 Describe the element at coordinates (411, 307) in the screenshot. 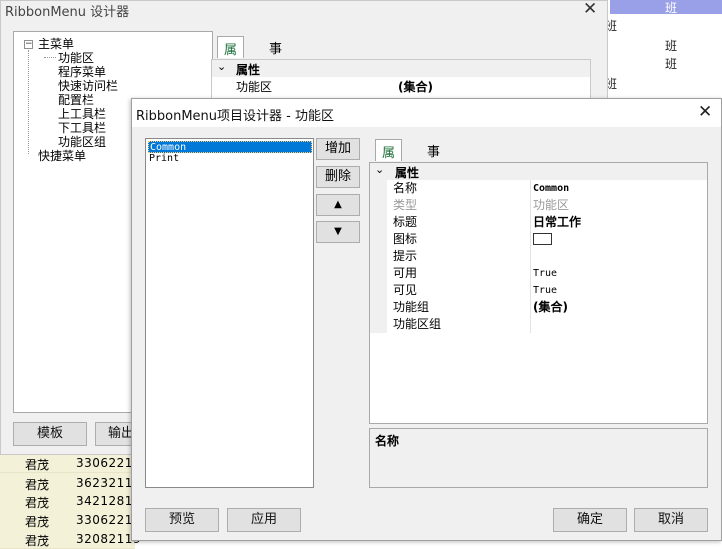

I see `property-key: 功能组` at that location.